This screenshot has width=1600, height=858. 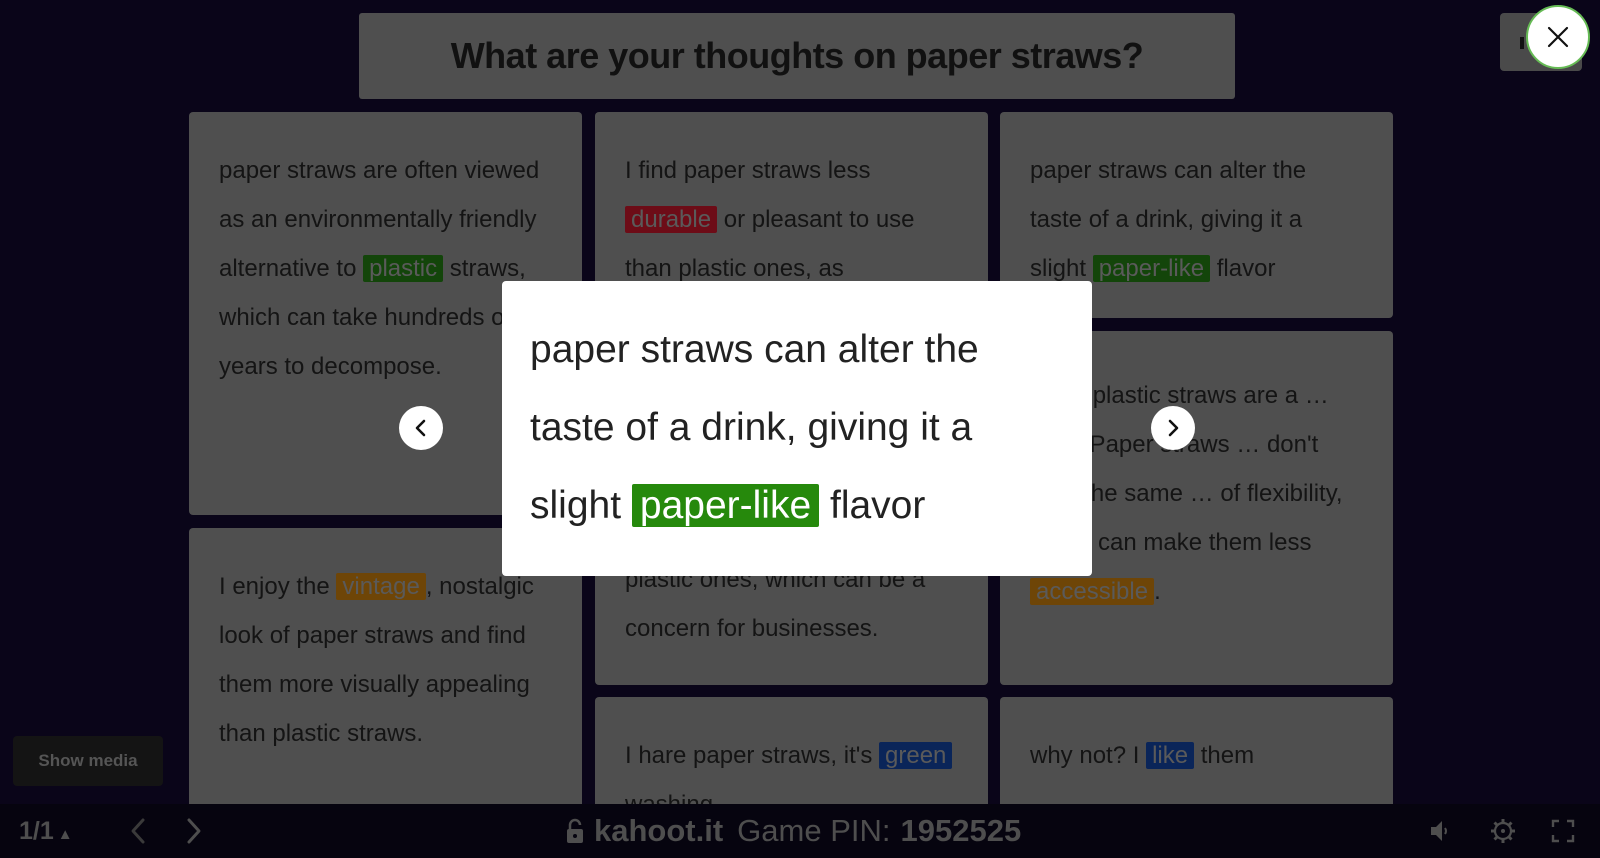 What do you see at coordinates (1224, 755) in the screenshot?
I see `response-text: them` at bounding box center [1224, 755].